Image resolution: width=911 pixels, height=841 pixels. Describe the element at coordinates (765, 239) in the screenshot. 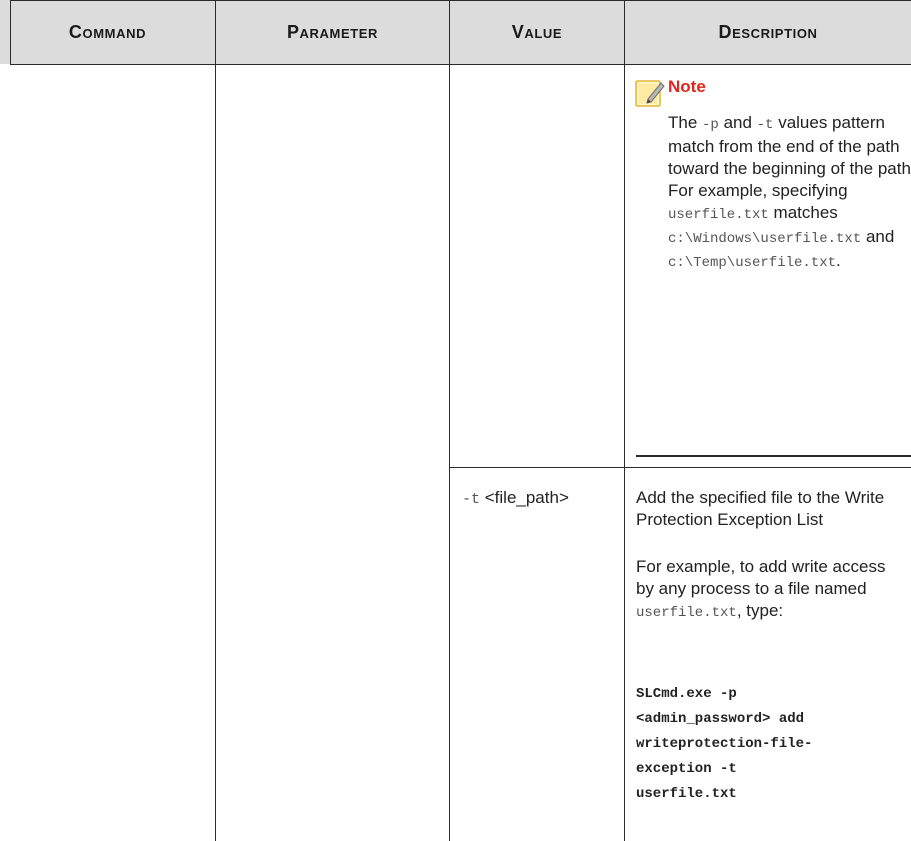

I see `code-path-windows: c:\Windows\userfile.txt` at that location.